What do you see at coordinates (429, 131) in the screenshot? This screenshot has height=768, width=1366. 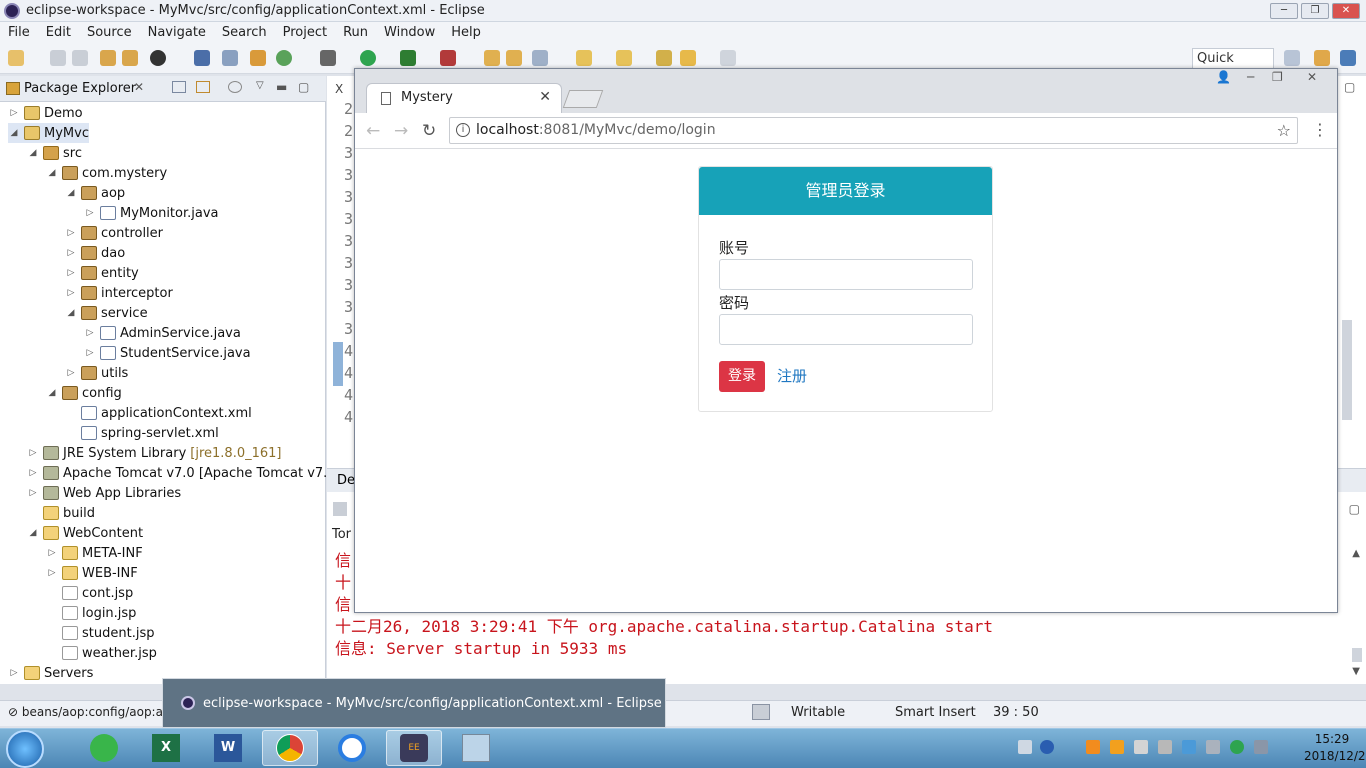 I see `reload-icon: ↻` at bounding box center [429, 131].